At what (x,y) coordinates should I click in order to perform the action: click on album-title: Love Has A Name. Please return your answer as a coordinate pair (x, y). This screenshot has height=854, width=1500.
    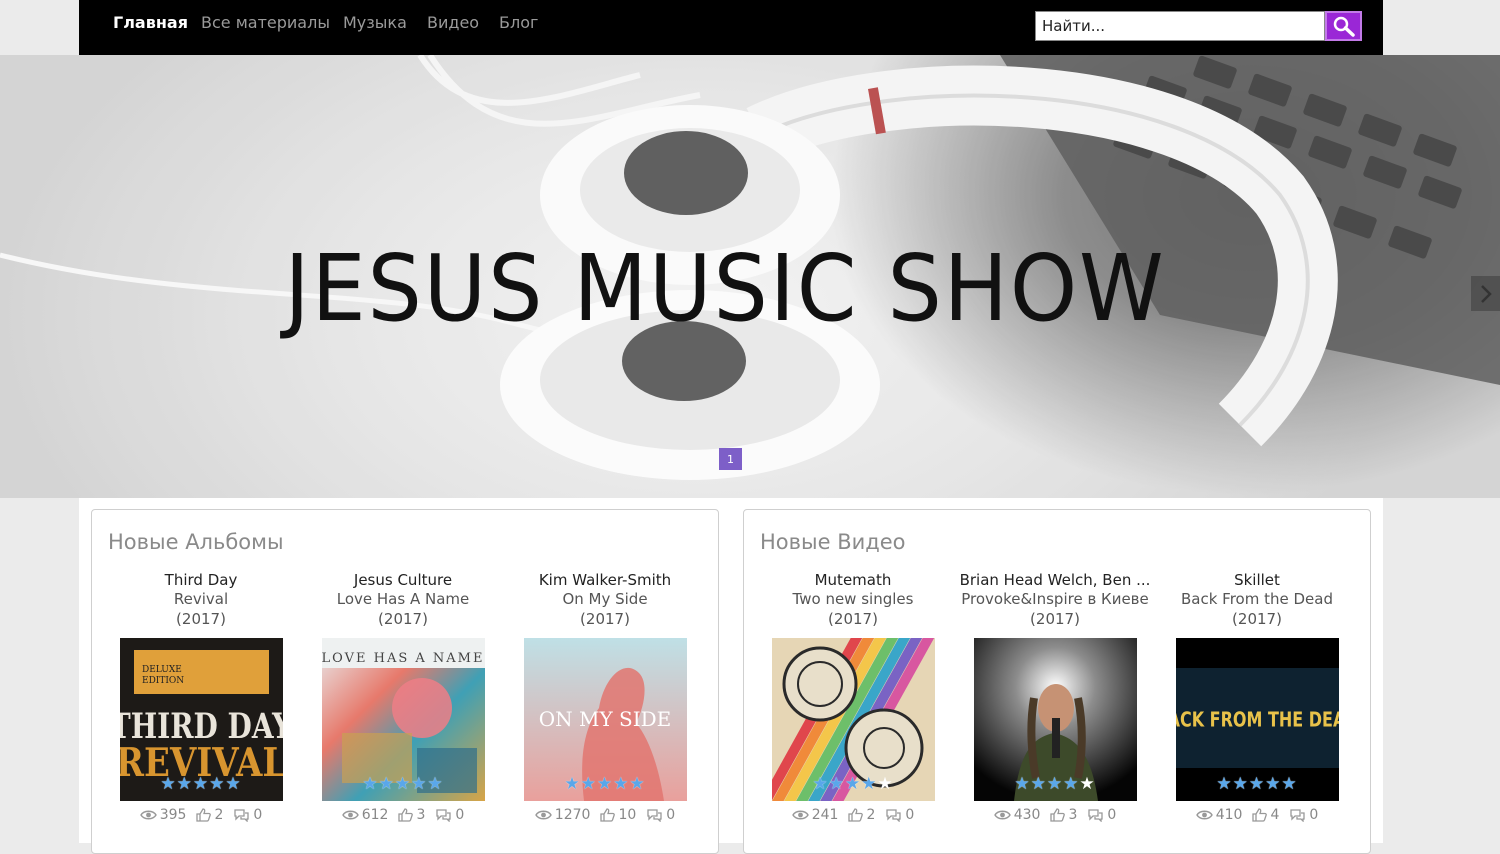
    Looking at the image, I should click on (403, 600).